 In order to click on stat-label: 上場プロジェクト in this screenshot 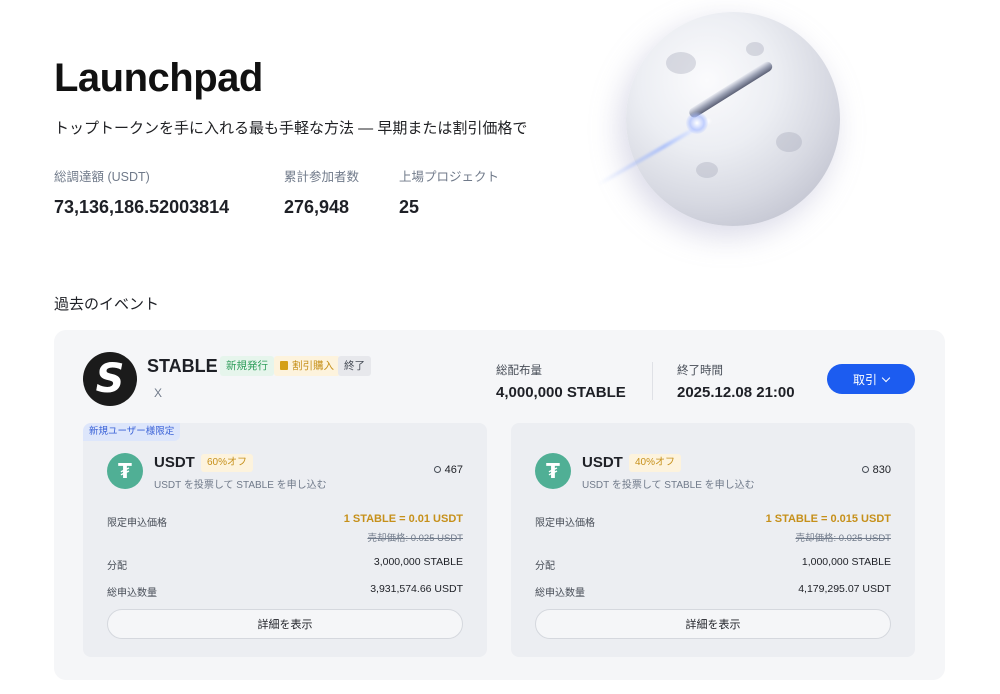, I will do `click(449, 177)`.